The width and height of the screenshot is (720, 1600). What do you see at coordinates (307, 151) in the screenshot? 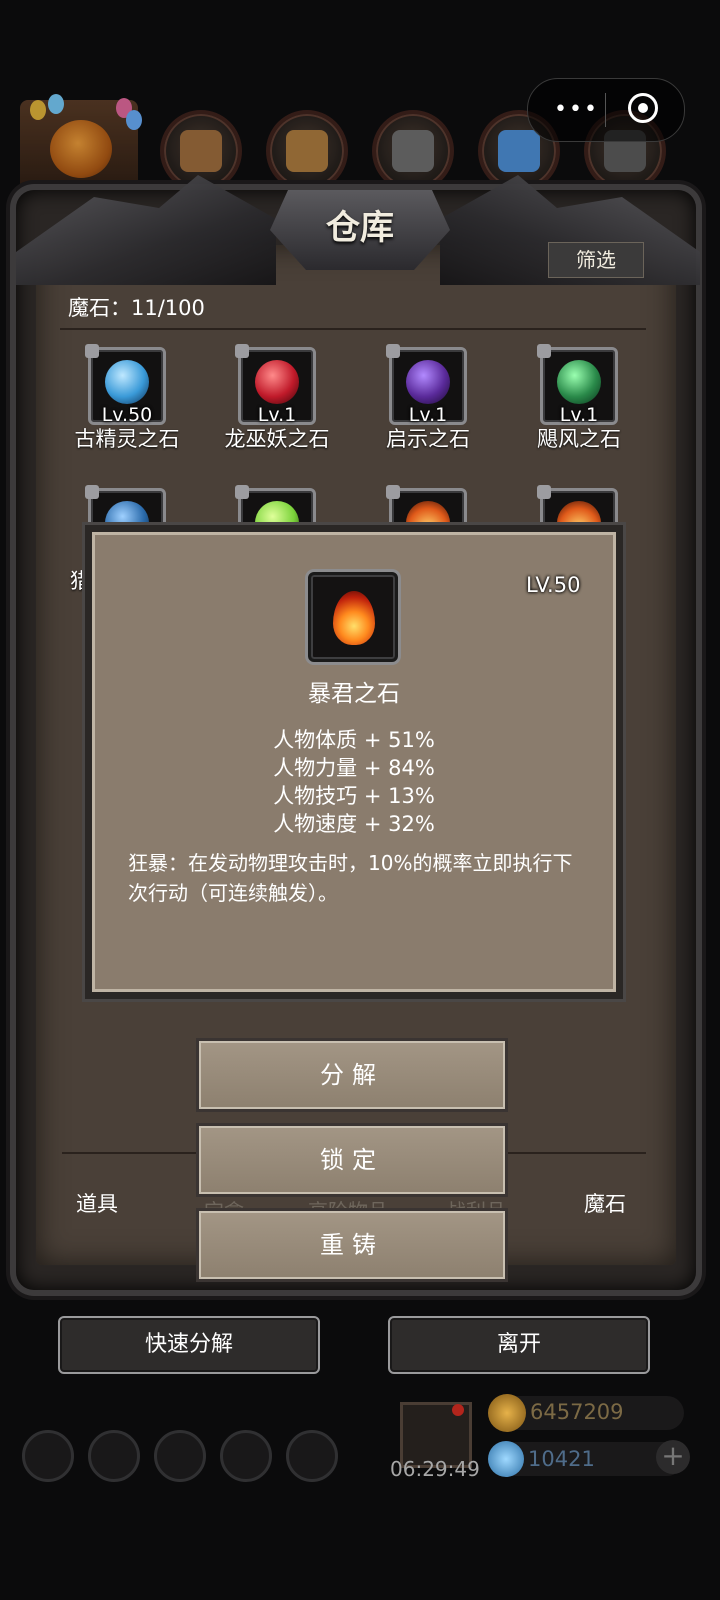
I see `wood-icon` at bounding box center [307, 151].